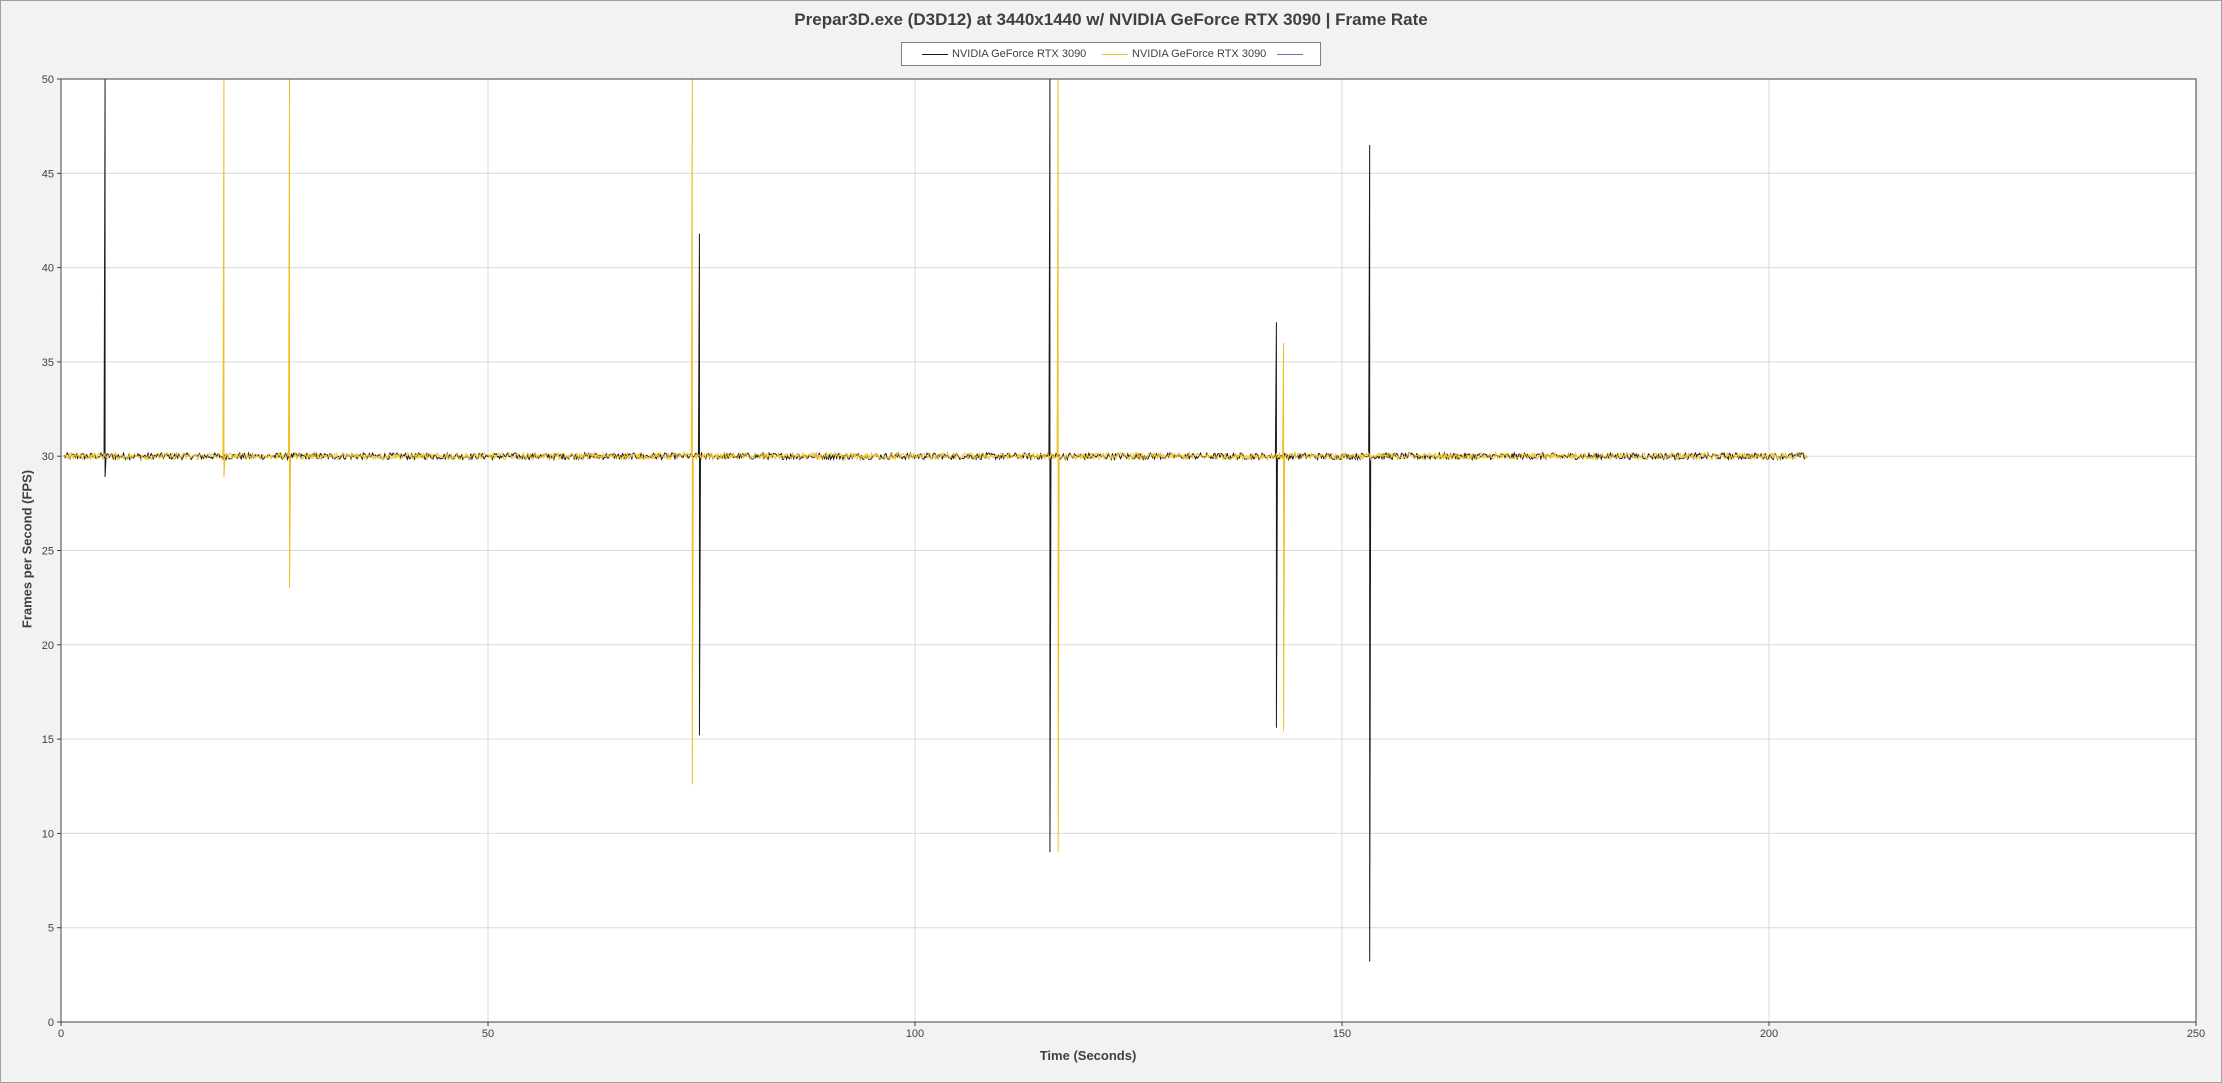 This screenshot has width=2222, height=1083. I want to click on y-tick-label: 10, so click(48, 834).